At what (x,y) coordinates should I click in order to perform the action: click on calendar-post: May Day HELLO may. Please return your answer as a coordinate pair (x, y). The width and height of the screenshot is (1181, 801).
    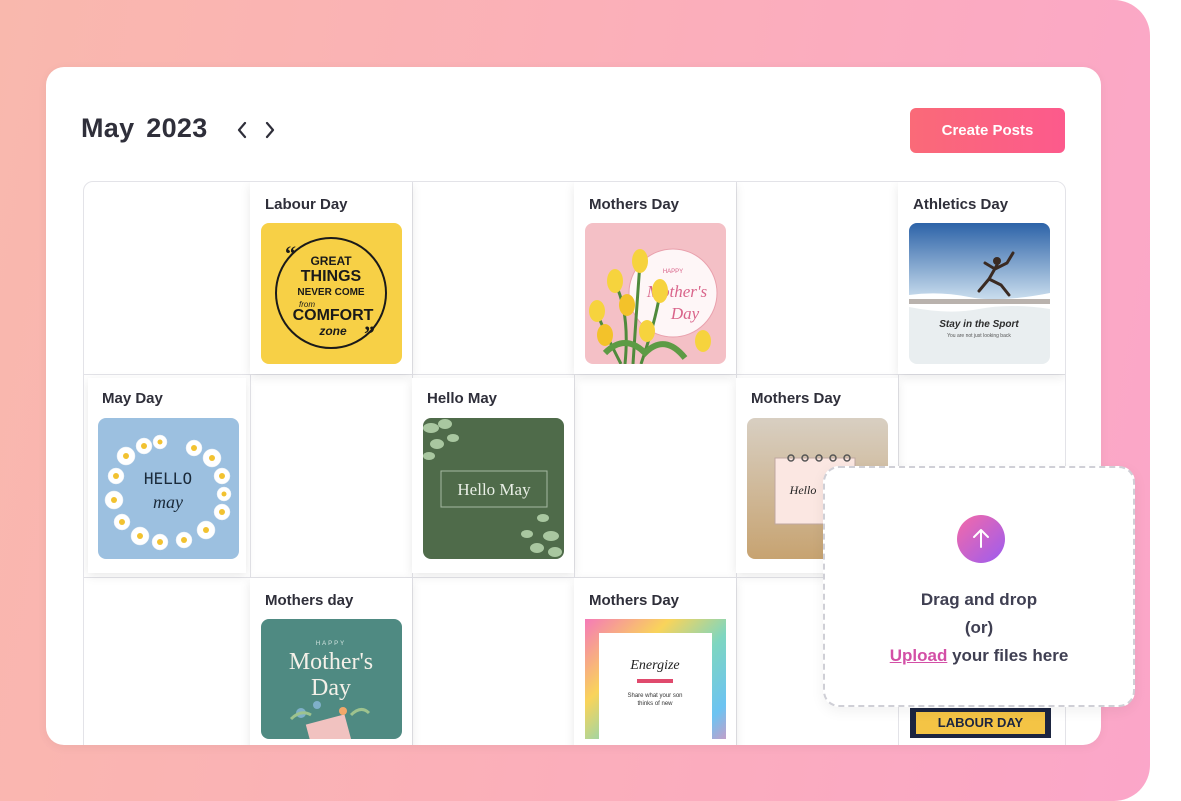
    Looking at the image, I should click on (167, 475).